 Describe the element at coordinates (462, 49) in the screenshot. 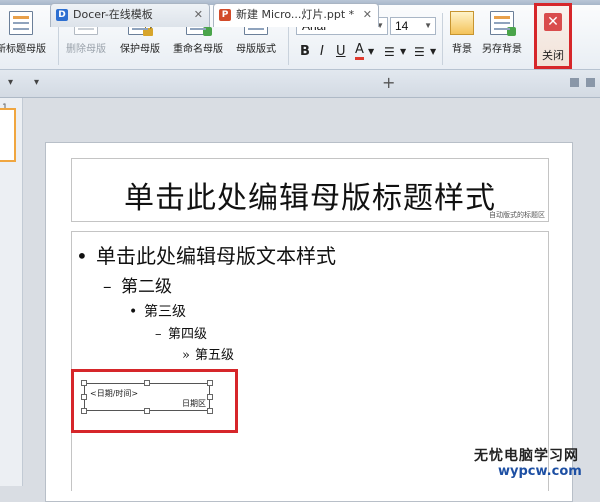

I see `background-label: 背景` at that location.